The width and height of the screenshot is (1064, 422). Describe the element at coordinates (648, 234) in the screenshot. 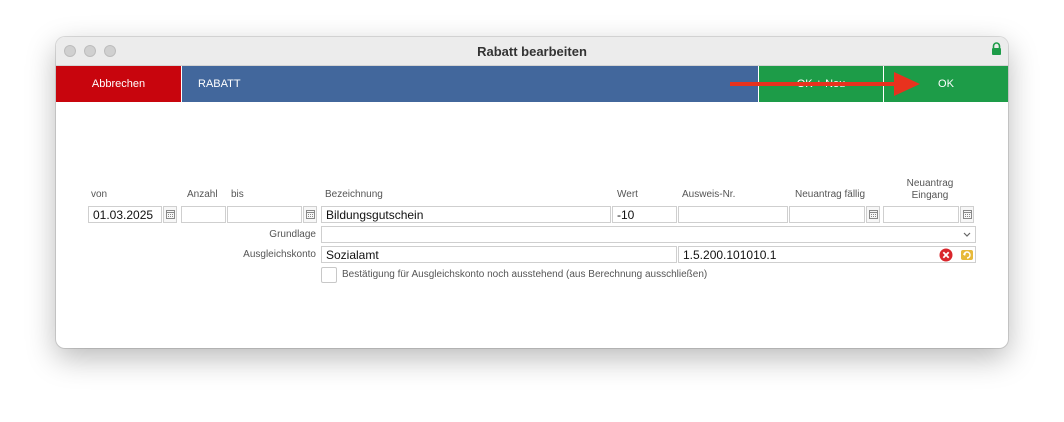

I see `grundlage-select` at that location.